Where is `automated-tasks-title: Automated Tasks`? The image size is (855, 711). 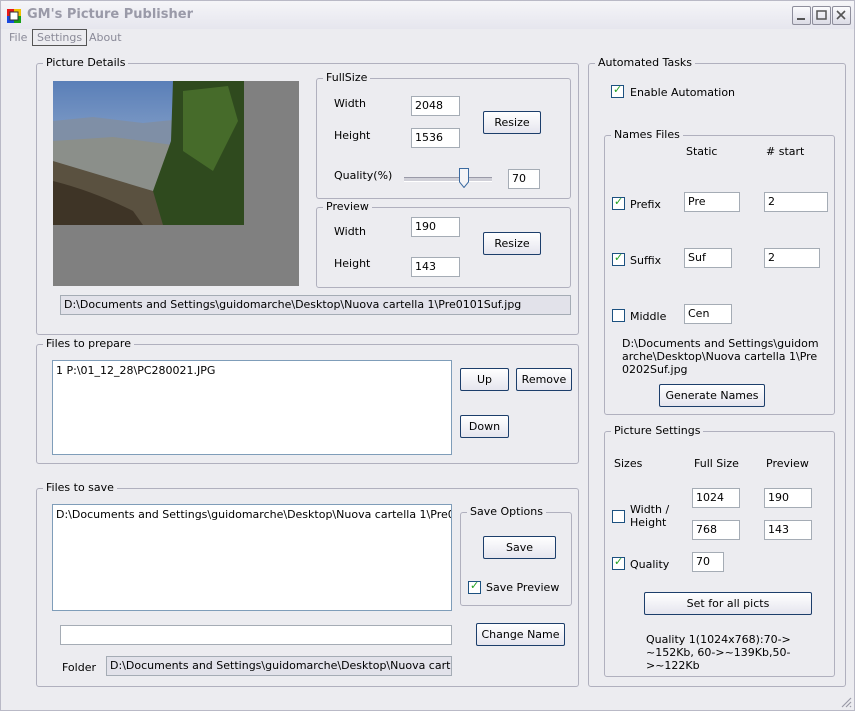
automated-tasks-title: Automated Tasks is located at coordinates (645, 62).